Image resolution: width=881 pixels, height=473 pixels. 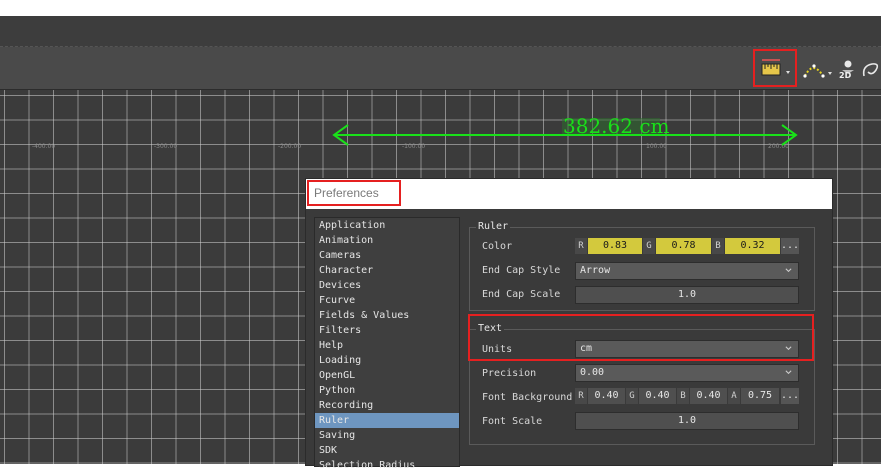 I want to click on category-item: Filters, so click(x=387, y=330).